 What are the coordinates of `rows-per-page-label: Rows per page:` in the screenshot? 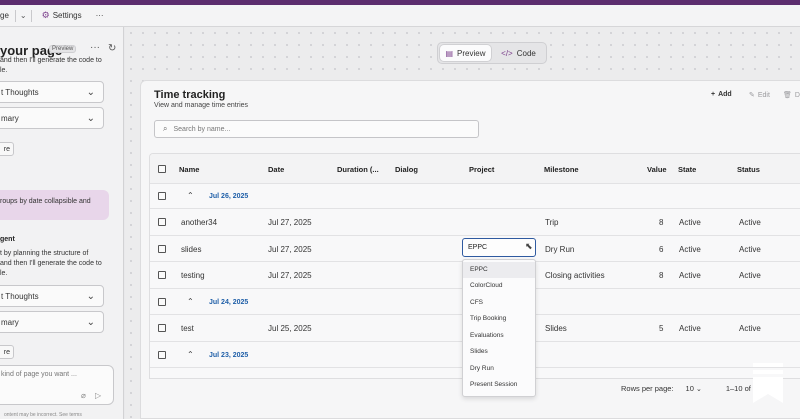 It's located at (647, 388).